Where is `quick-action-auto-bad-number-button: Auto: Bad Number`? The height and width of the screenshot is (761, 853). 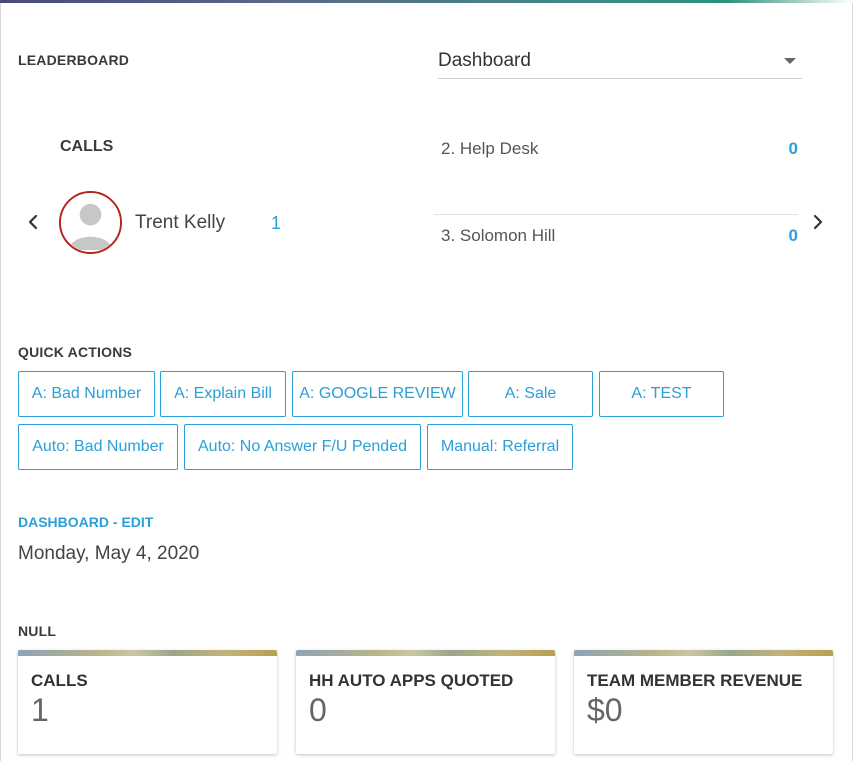
quick-action-auto-bad-number-button: Auto: Bad Number is located at coordinates (98, 447).